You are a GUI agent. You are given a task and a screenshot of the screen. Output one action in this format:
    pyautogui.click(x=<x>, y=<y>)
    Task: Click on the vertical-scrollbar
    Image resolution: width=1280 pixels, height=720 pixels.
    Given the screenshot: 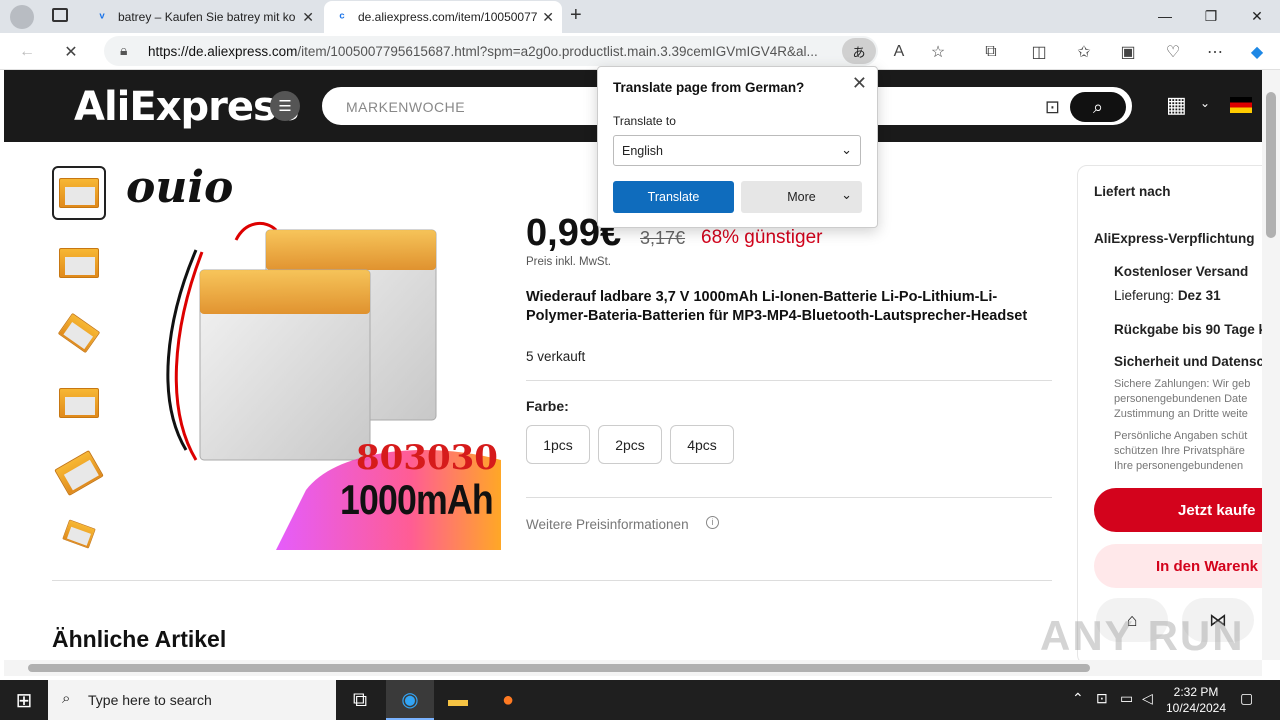 What is the action you would take?
    pyautogui.click(x=1271, y=365)
    